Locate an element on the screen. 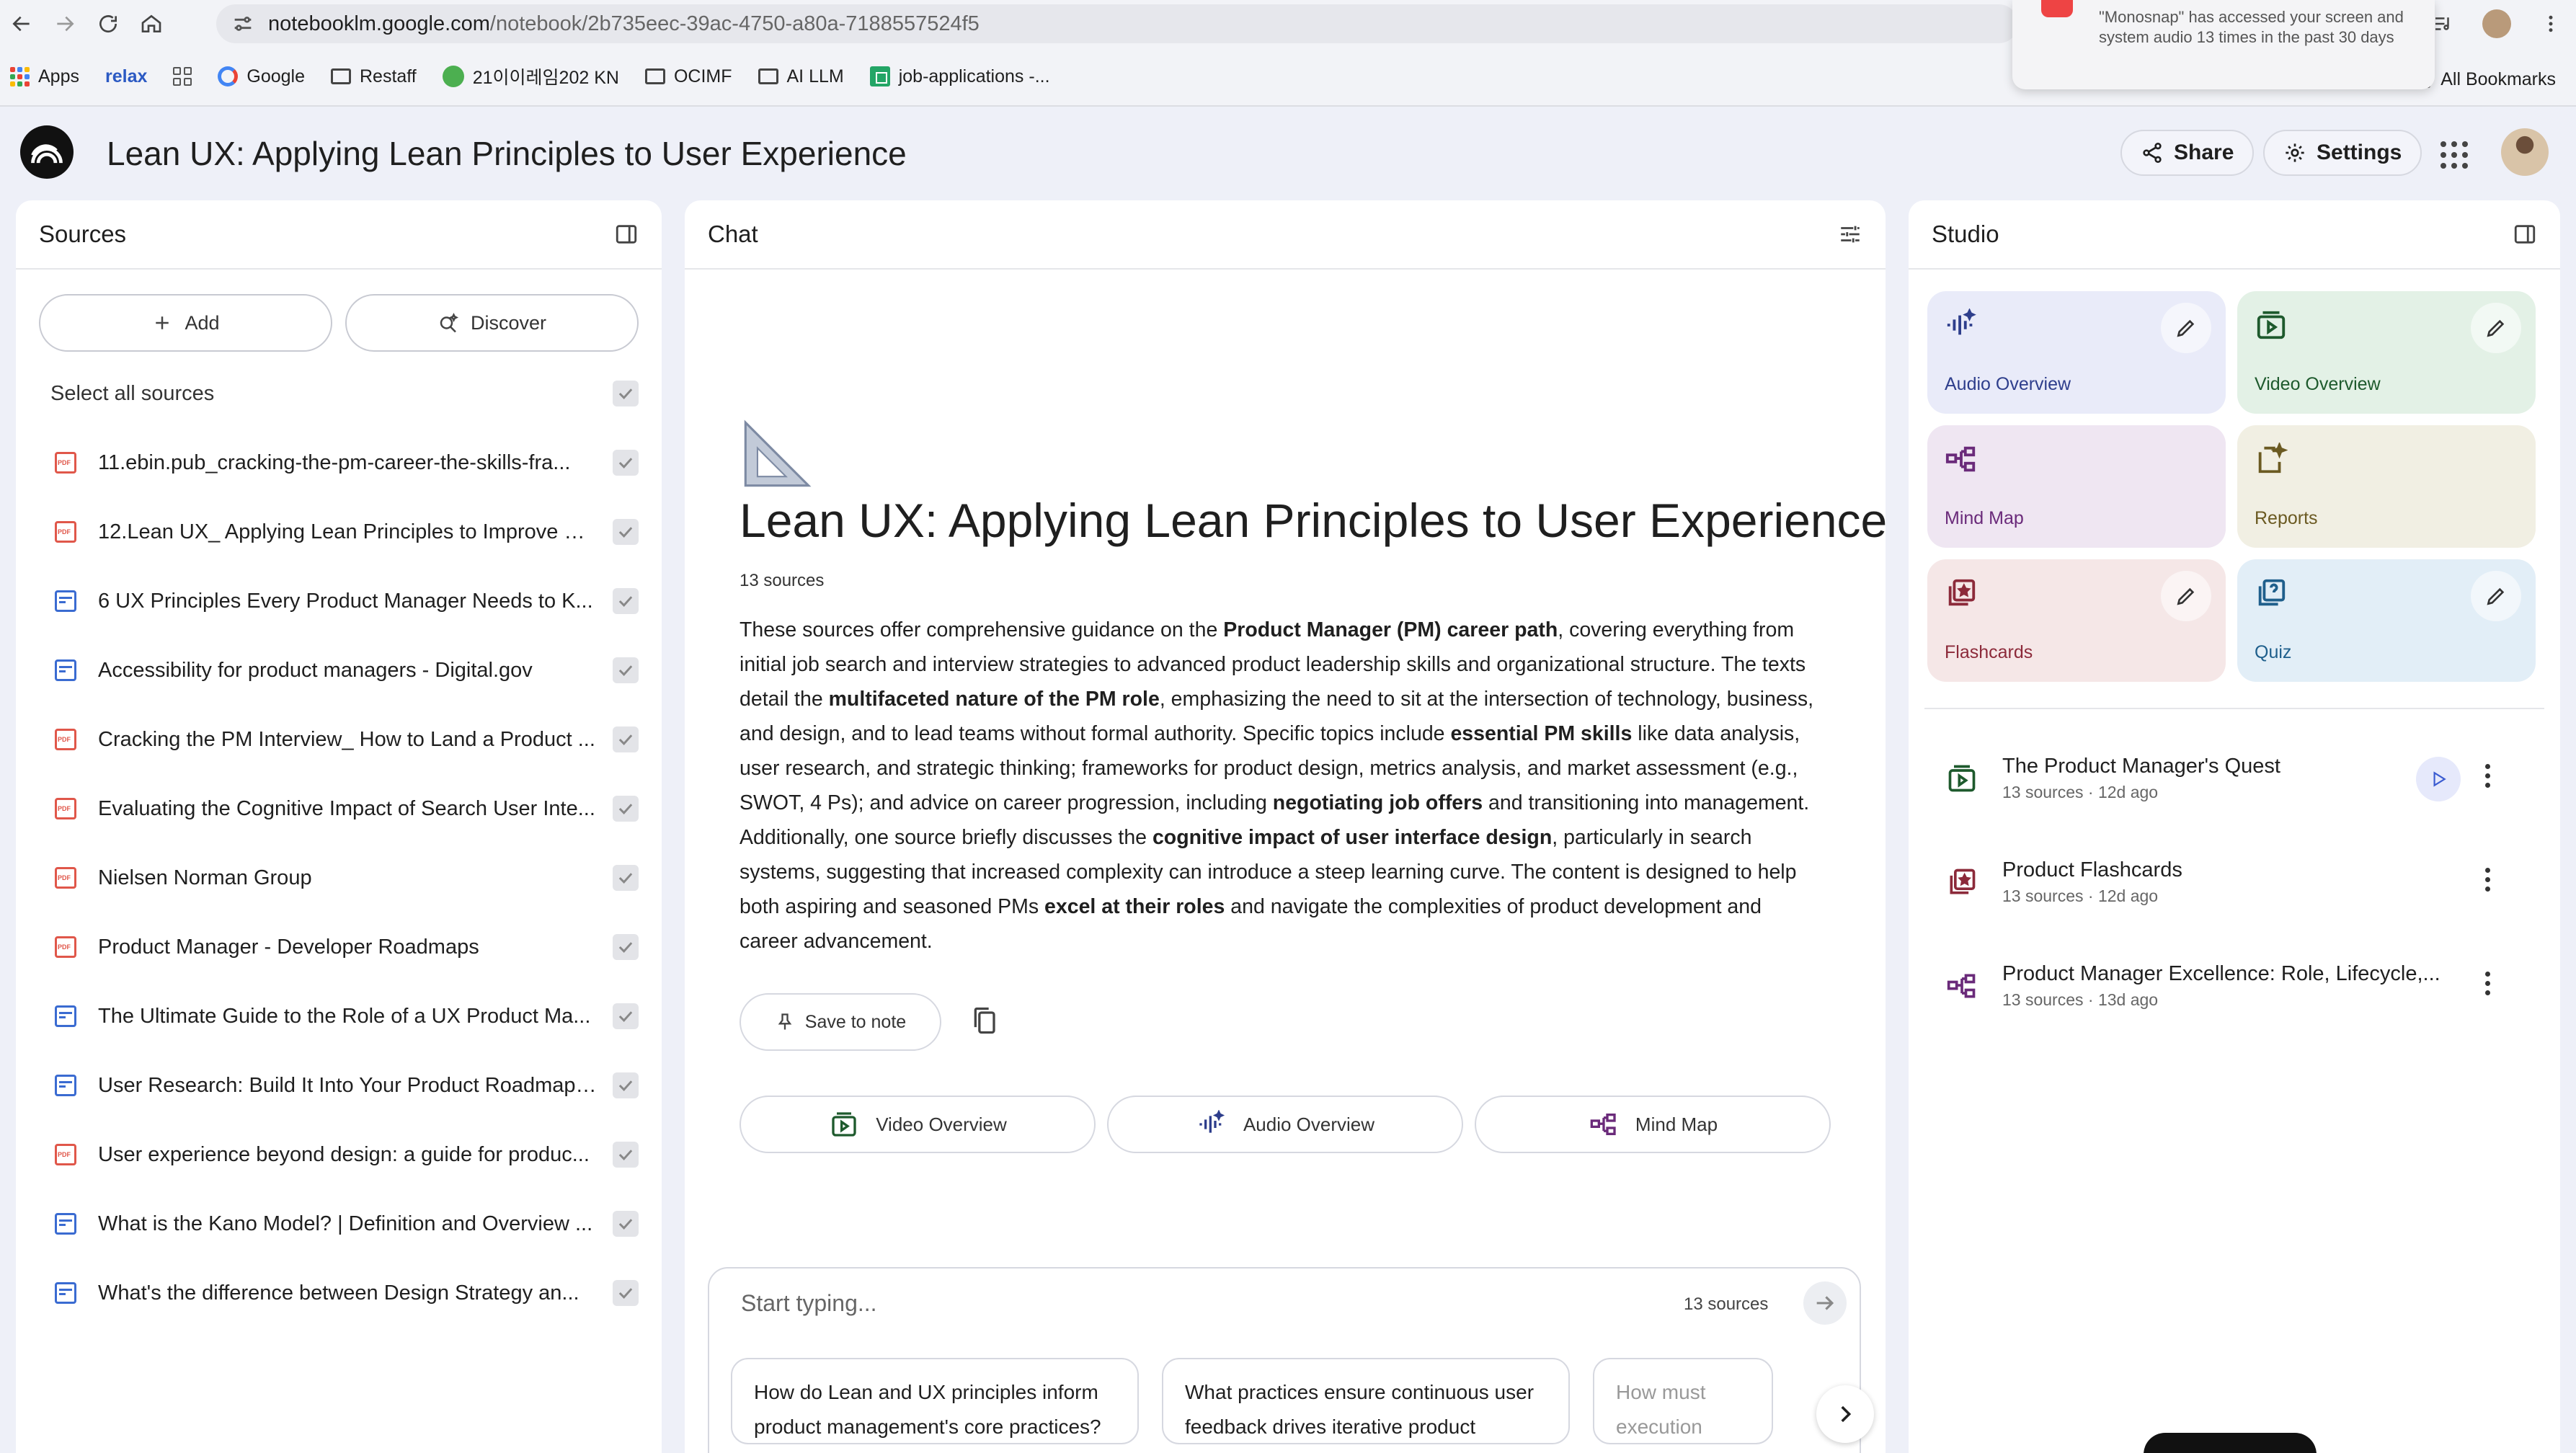 Image resolution: width=2576 pixels, height=1453 pixels. edit-quiz-button is located at coordinates (2496, 596).